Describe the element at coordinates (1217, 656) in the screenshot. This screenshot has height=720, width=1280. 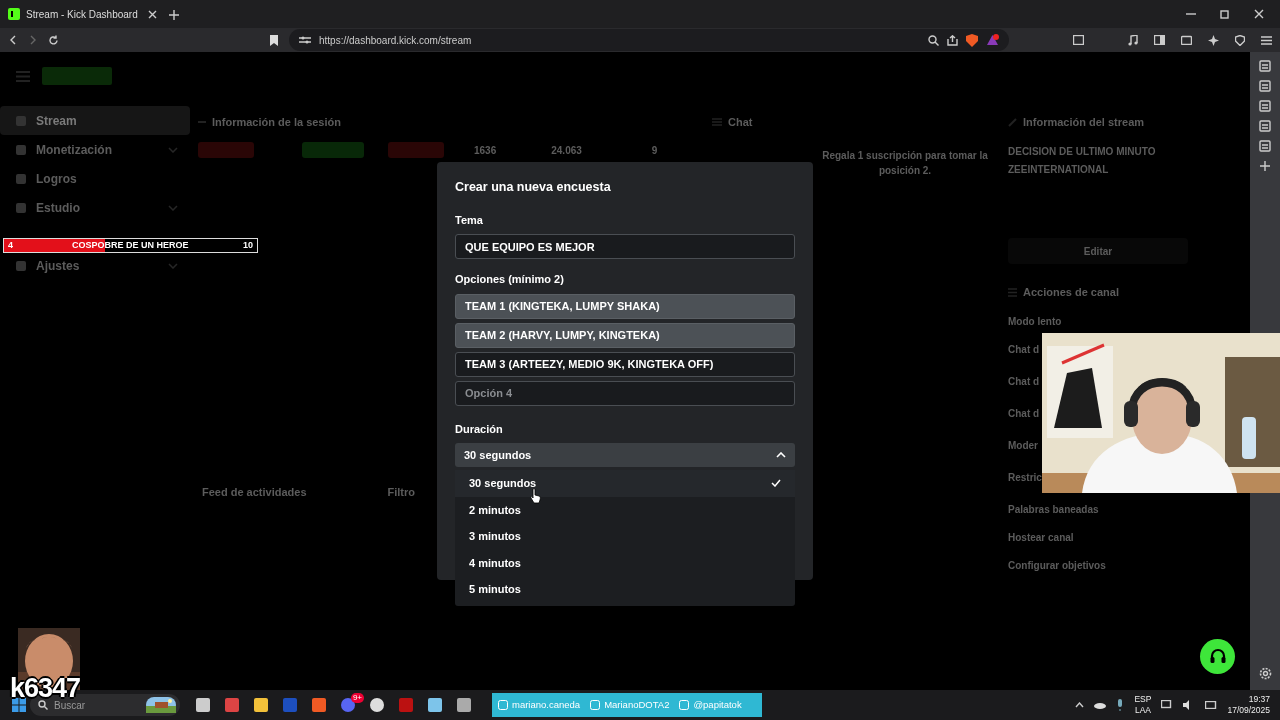
I see `headset-icon` at that location.